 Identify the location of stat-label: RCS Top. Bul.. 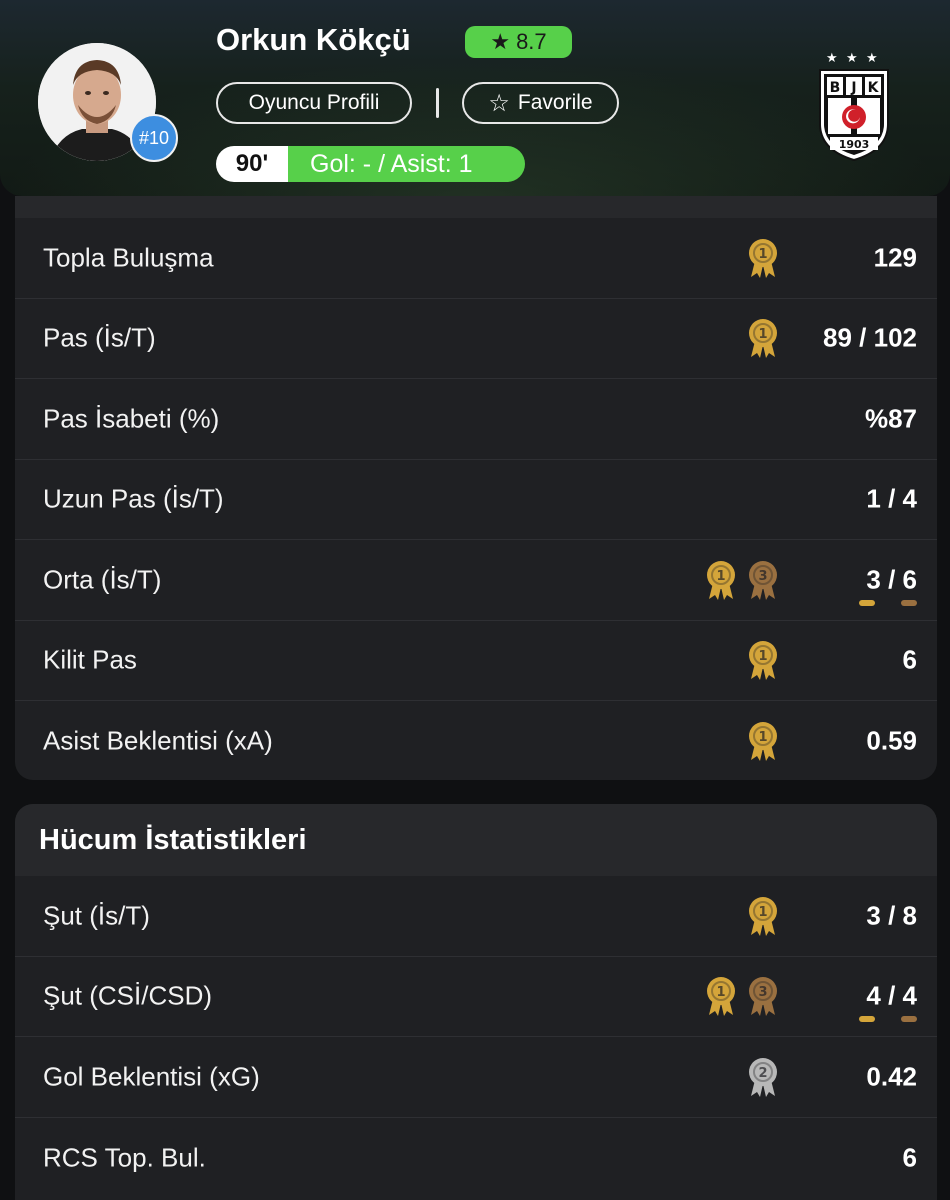
(124, 1157).